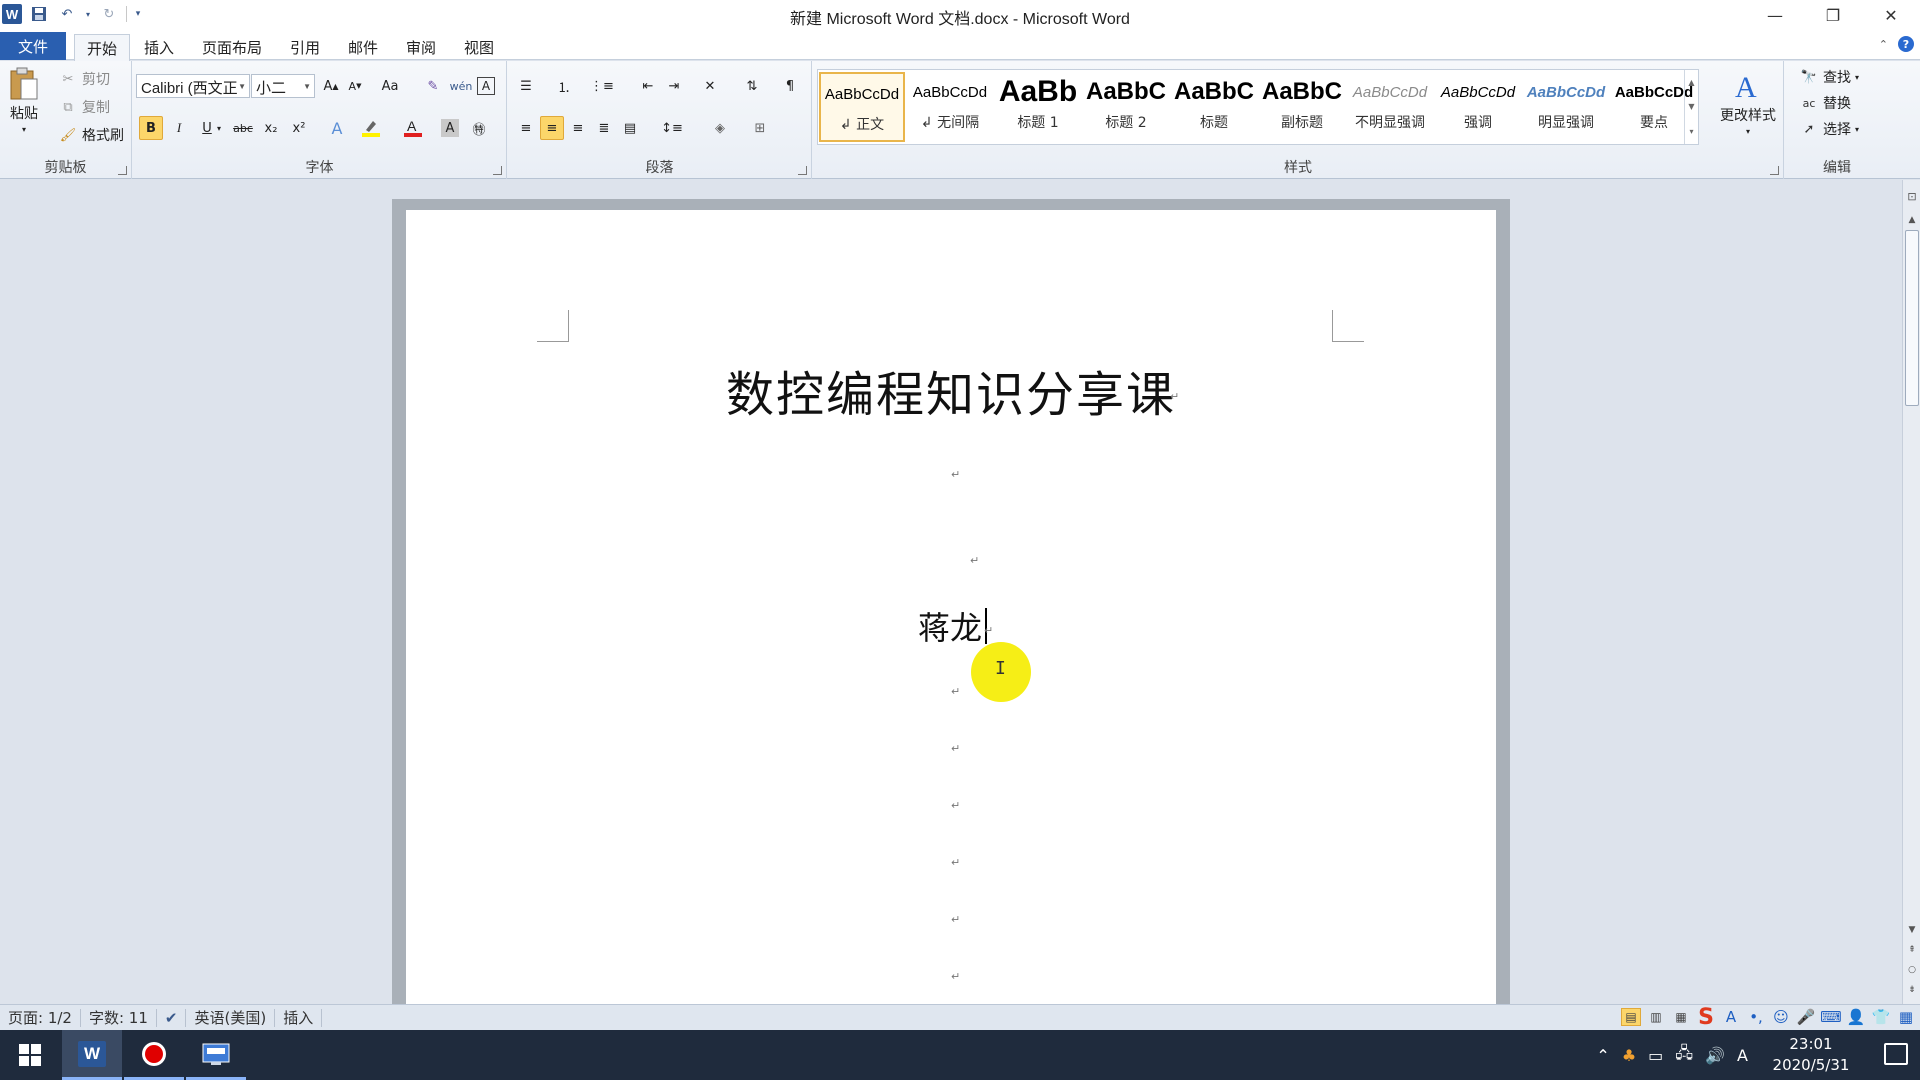  Describe the element at coordinates (102, 47) in the screenshot. I see `tab-home: 开始` at that location.